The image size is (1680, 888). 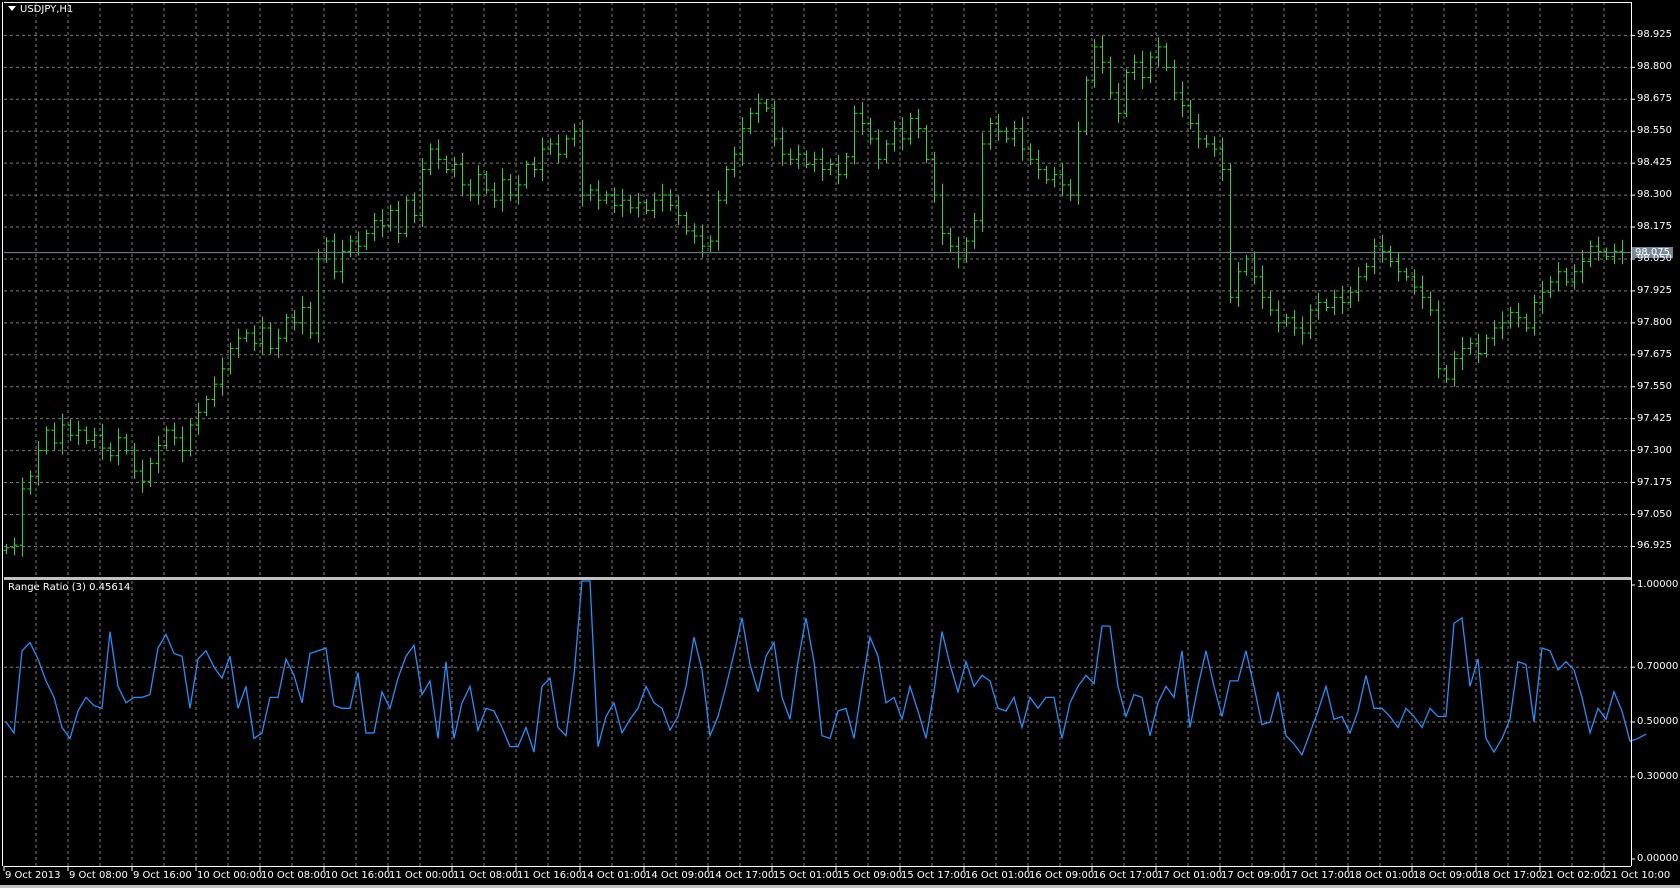 I want to click on time-axis-label: 17 Oct 01:00, so click(x=1190, y=875).